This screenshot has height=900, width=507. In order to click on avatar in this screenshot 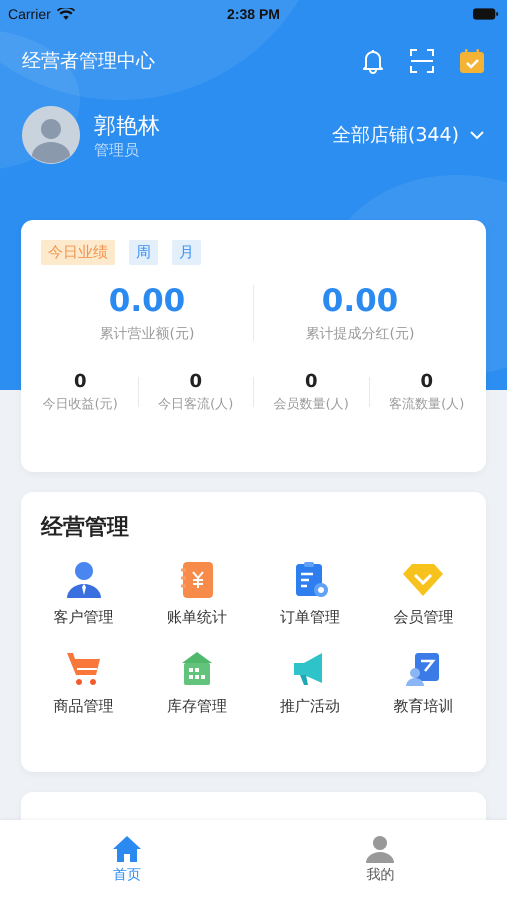, I will do `click(51, 135)`.